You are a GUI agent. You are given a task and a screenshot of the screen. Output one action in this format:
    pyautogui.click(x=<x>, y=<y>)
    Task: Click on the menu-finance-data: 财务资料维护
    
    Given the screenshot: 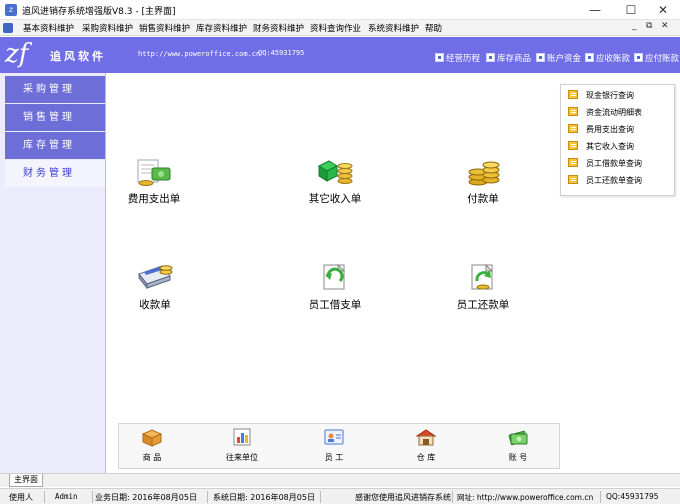 What is the action you would take?
    pyautogui.click(x=278, y=28)
    